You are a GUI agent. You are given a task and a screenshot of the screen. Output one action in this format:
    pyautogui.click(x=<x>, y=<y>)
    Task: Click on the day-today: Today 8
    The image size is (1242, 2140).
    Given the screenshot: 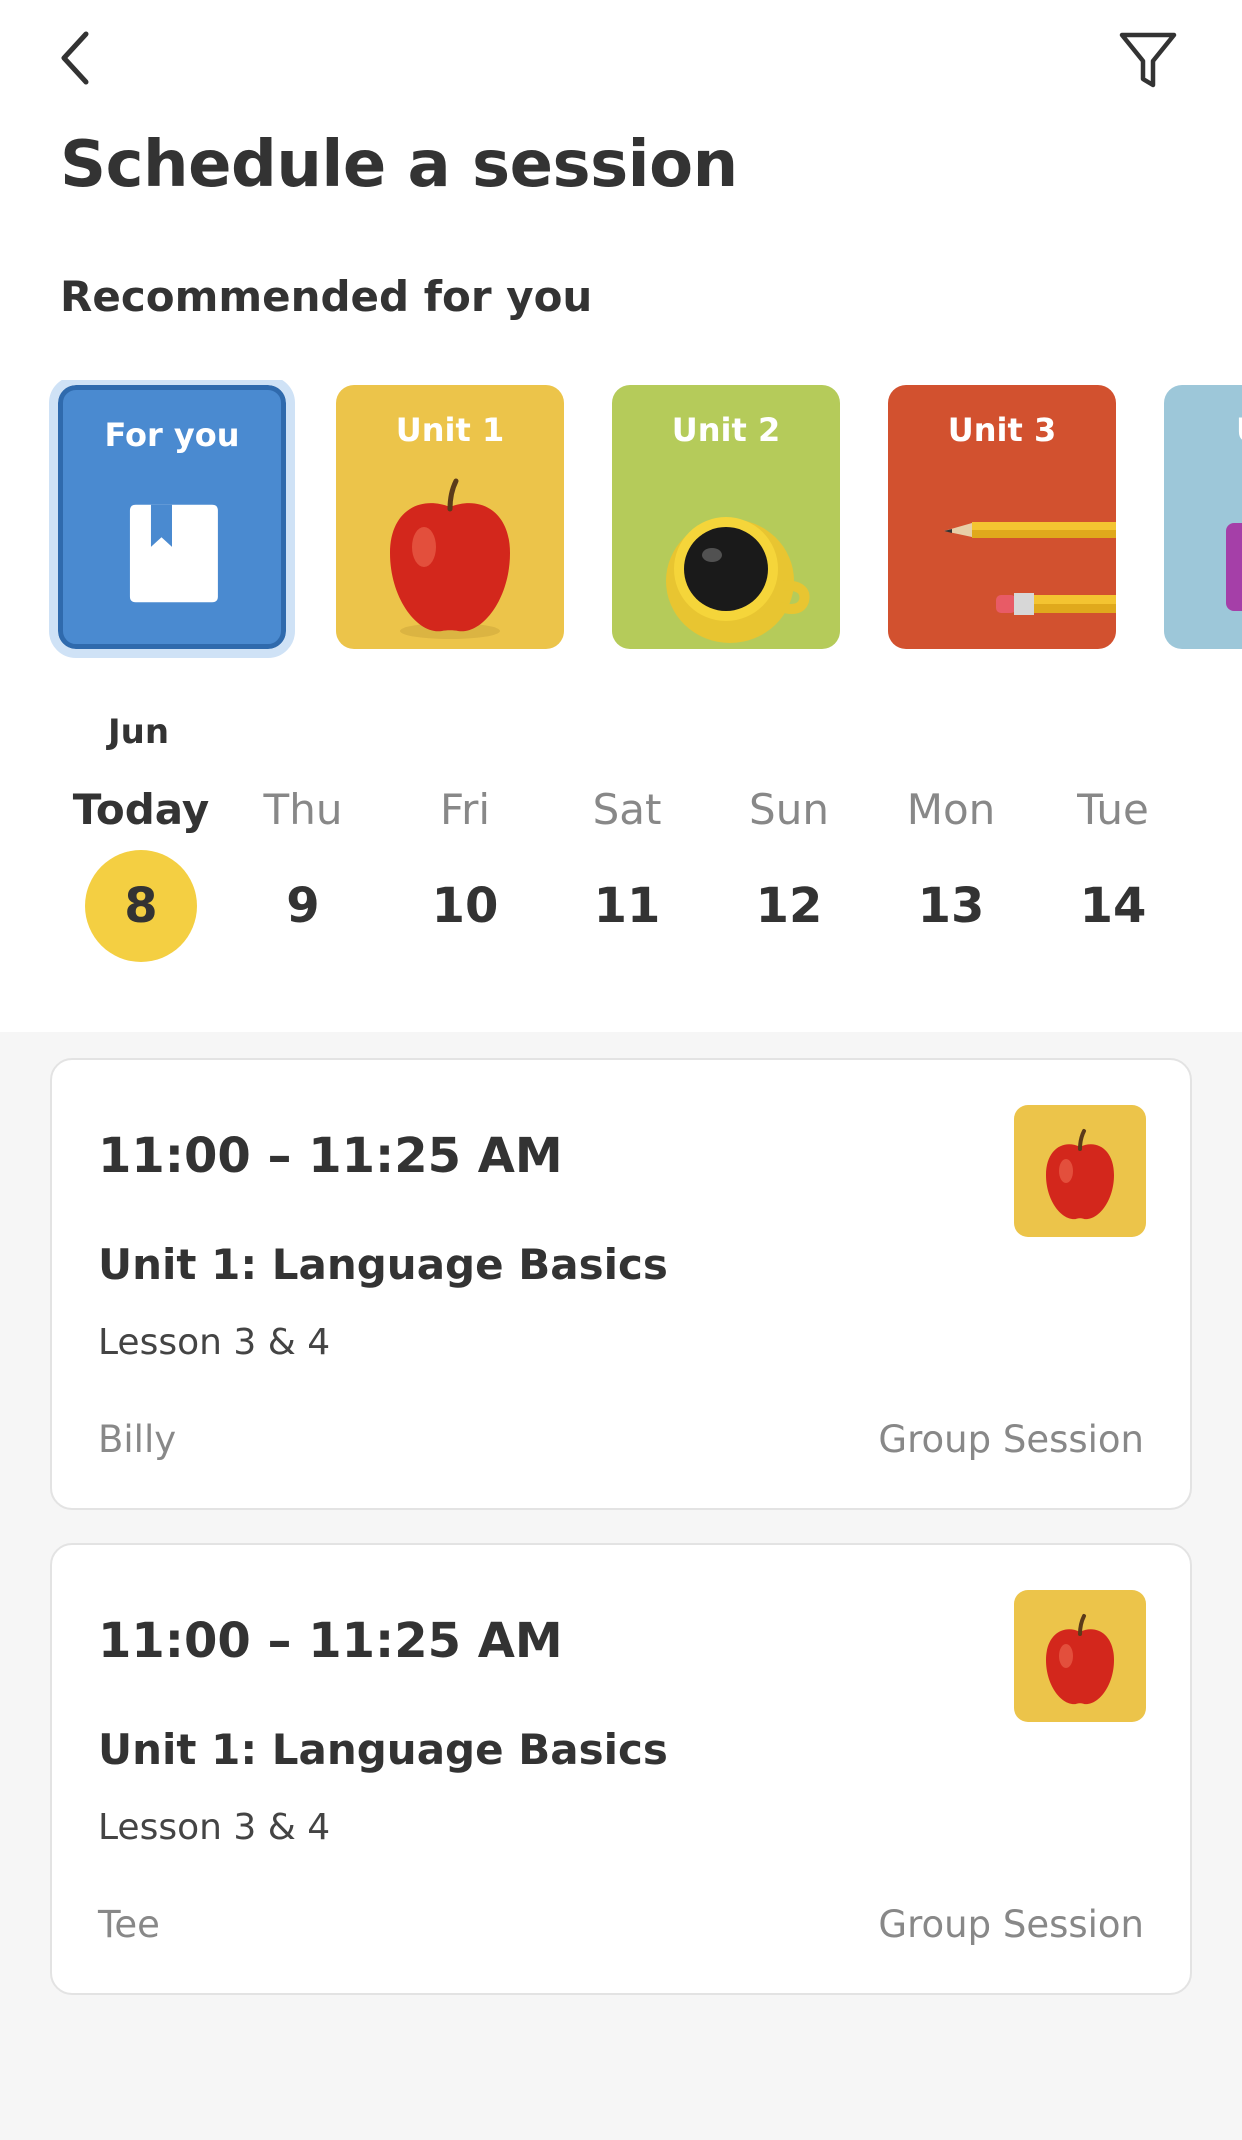 What is the action you would take?
    pyautogui.click(x=141, y=871)
    